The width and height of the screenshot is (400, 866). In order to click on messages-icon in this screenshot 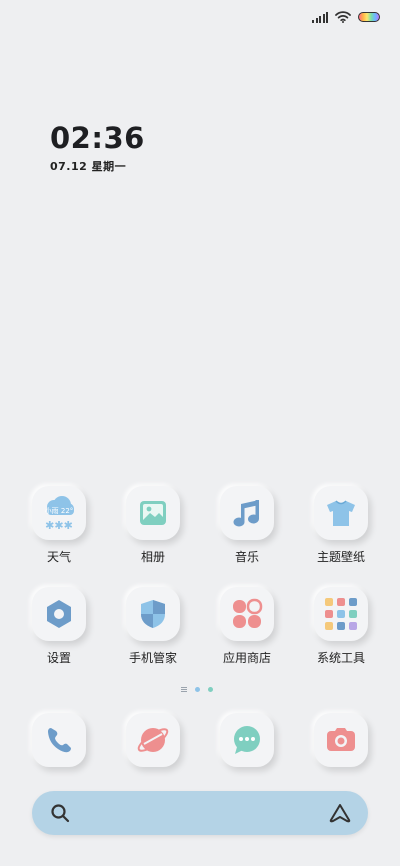, I will do `click(247, 740)`.